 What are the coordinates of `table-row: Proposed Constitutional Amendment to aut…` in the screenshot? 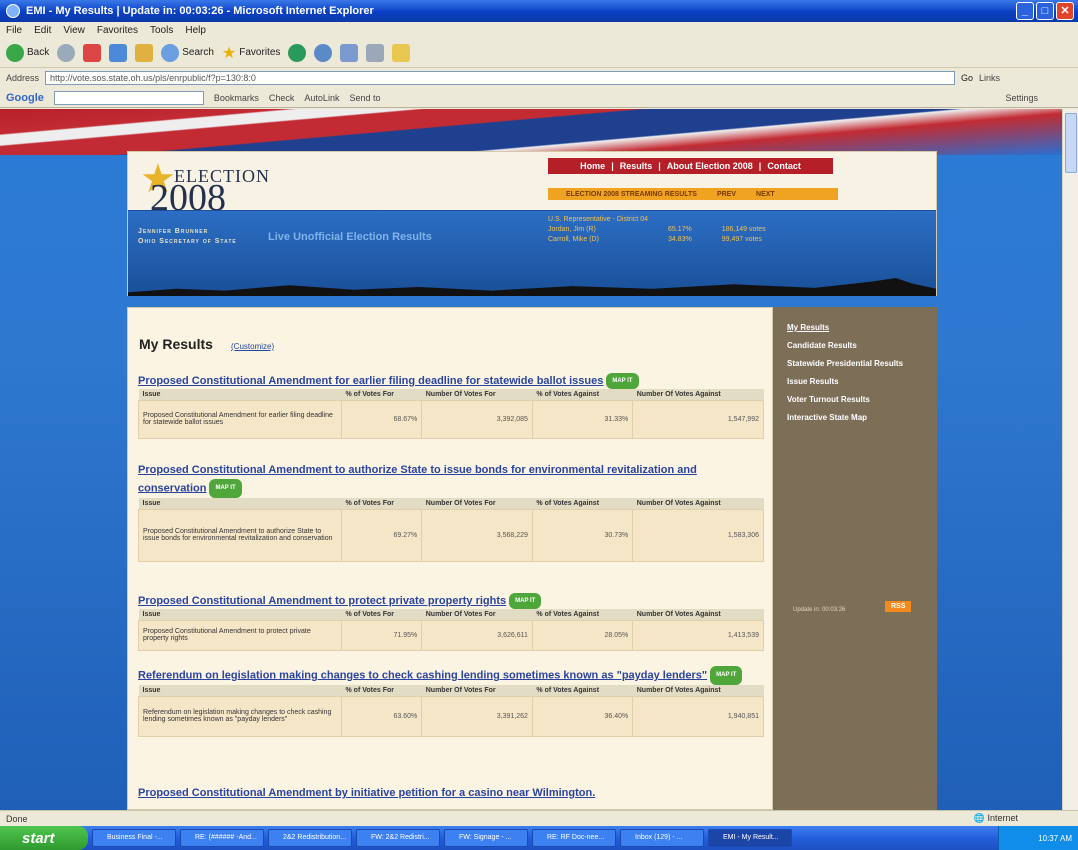 It's located at (451, 535).